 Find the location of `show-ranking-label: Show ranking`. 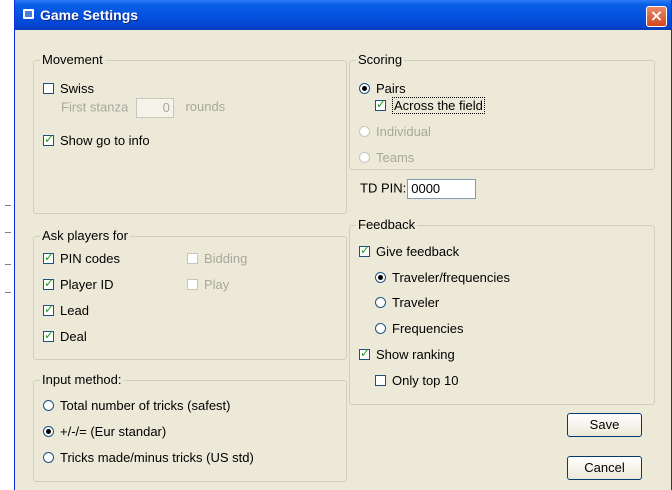

show-ranking-label: Show ranking is located at coordinates (415, 354).